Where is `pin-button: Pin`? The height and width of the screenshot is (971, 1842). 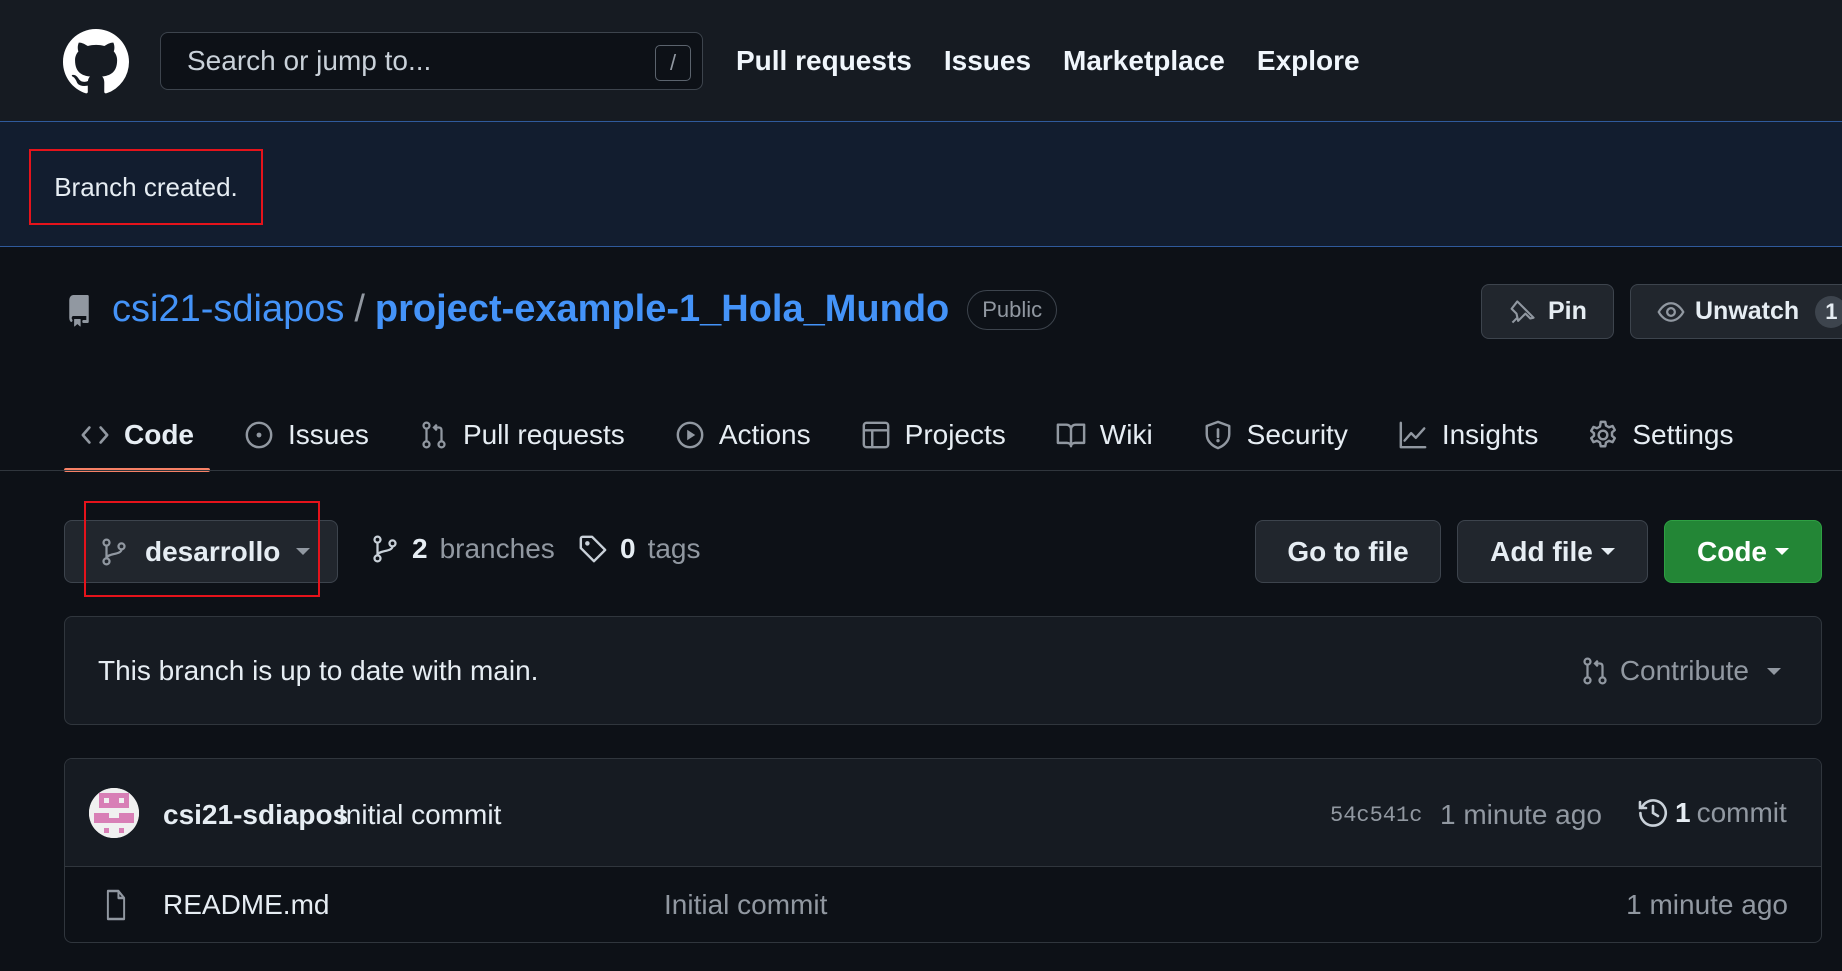
pin-button: Pin is located at coordinates (1547, 311).